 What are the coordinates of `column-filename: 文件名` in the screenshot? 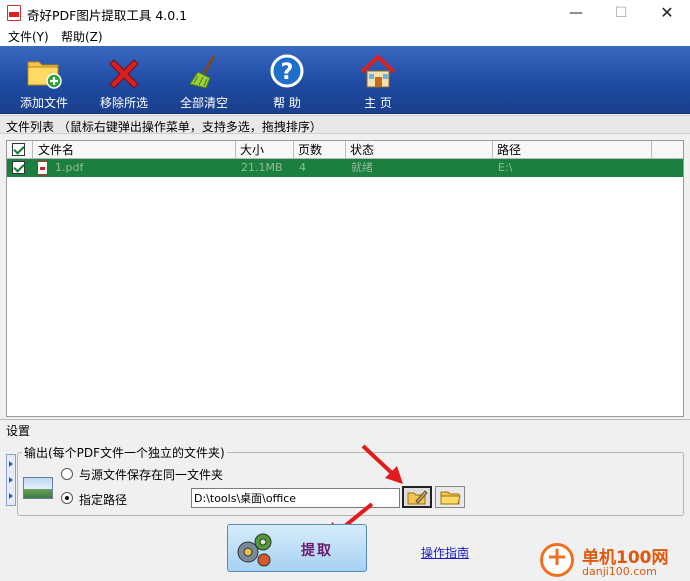 It's located at (134, 150).